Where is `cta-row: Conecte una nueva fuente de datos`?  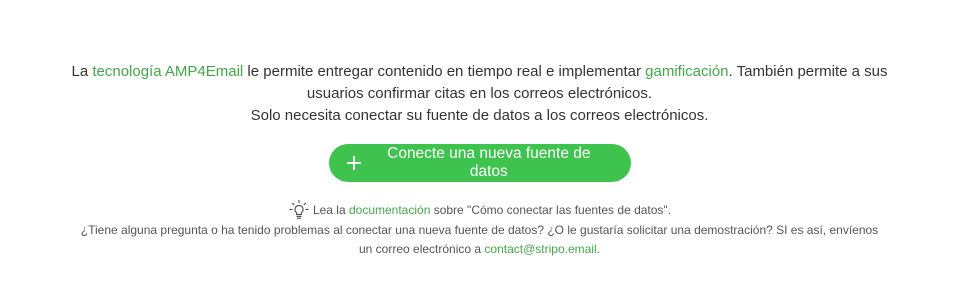
cta-row: Conecte una nueva fuente de datos is located at coordinates (479, 163).